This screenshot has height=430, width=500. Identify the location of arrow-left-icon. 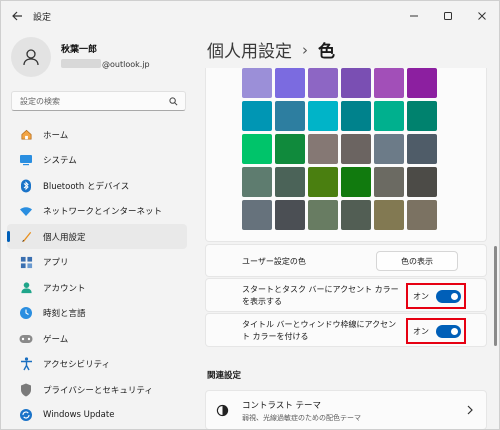
(17, 16).